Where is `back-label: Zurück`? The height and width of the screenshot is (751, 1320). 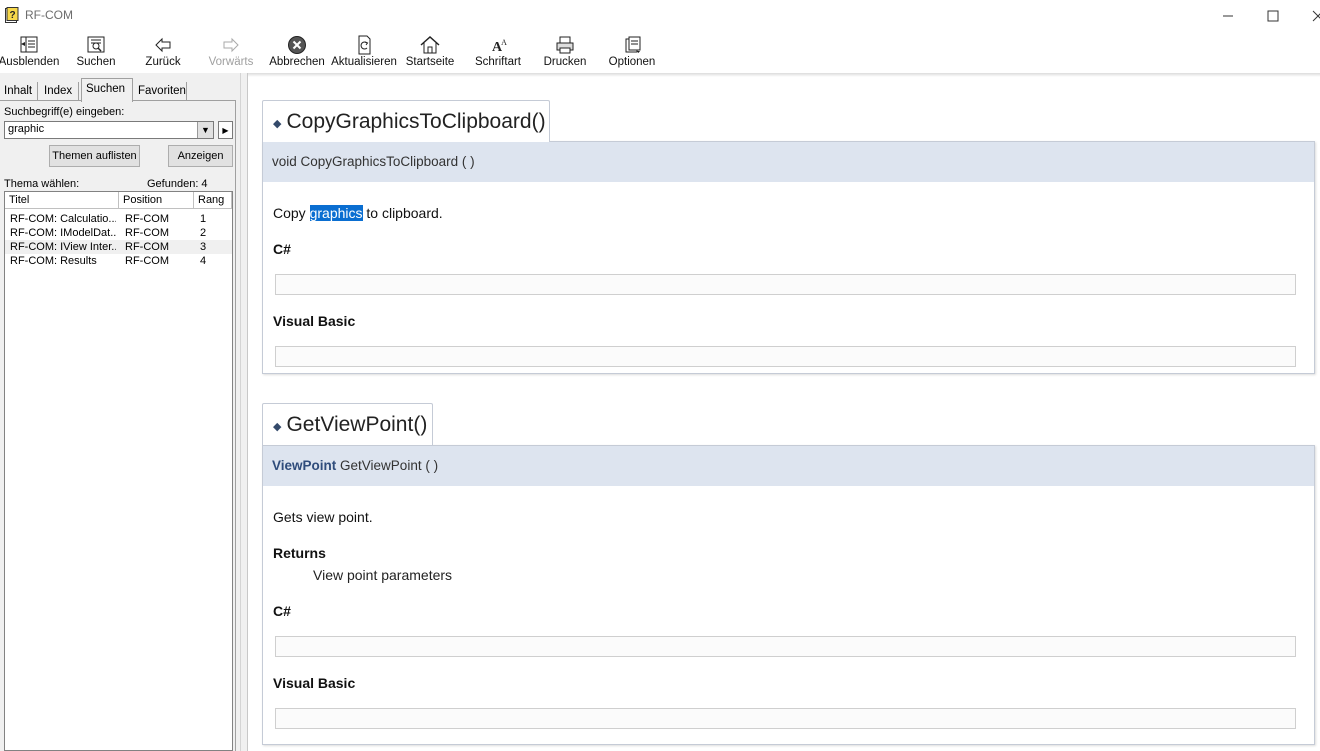
back-label: Zurück is located at coordinates (162, 62).